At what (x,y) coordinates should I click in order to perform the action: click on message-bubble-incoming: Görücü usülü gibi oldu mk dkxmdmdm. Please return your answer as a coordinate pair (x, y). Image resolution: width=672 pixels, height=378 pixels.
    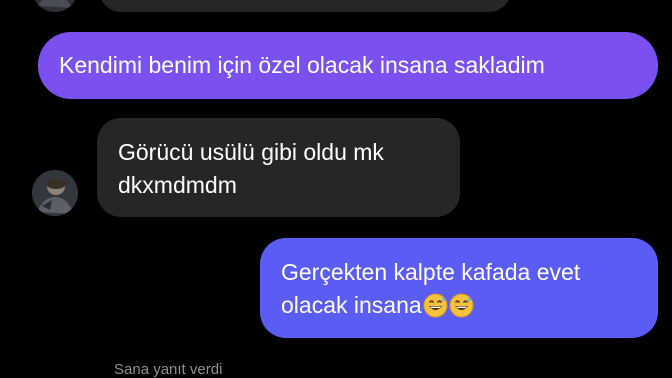
    Looking at the image, I should click on (278, 167).